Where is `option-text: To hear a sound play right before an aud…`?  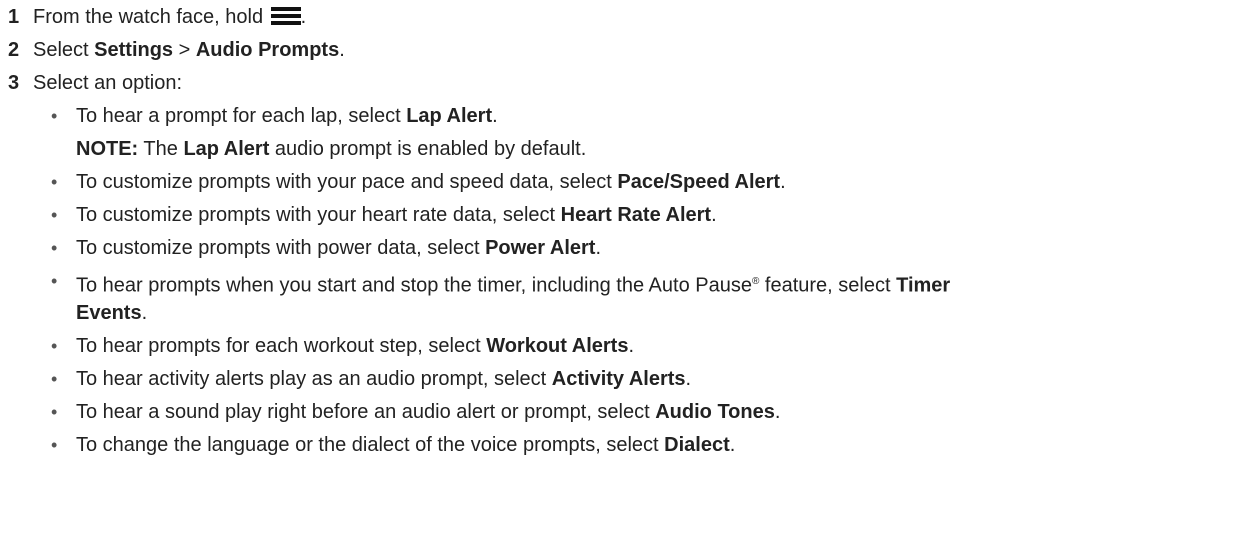
option-text: To hear a sound play right before an aud… is located at coordinates (366, 411).